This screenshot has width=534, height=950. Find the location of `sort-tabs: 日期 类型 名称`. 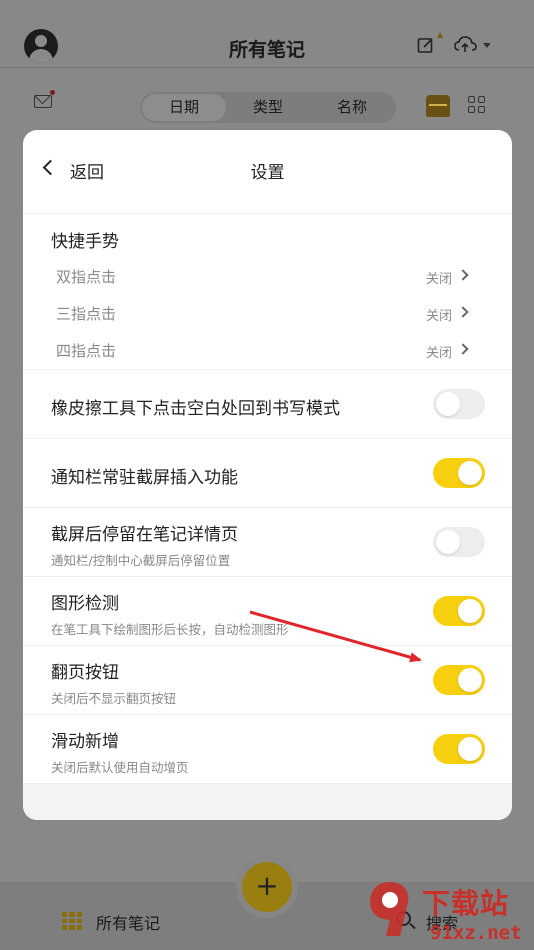

sort-tabs: 日期 类型 名称 is located at coordinates (268, 107).